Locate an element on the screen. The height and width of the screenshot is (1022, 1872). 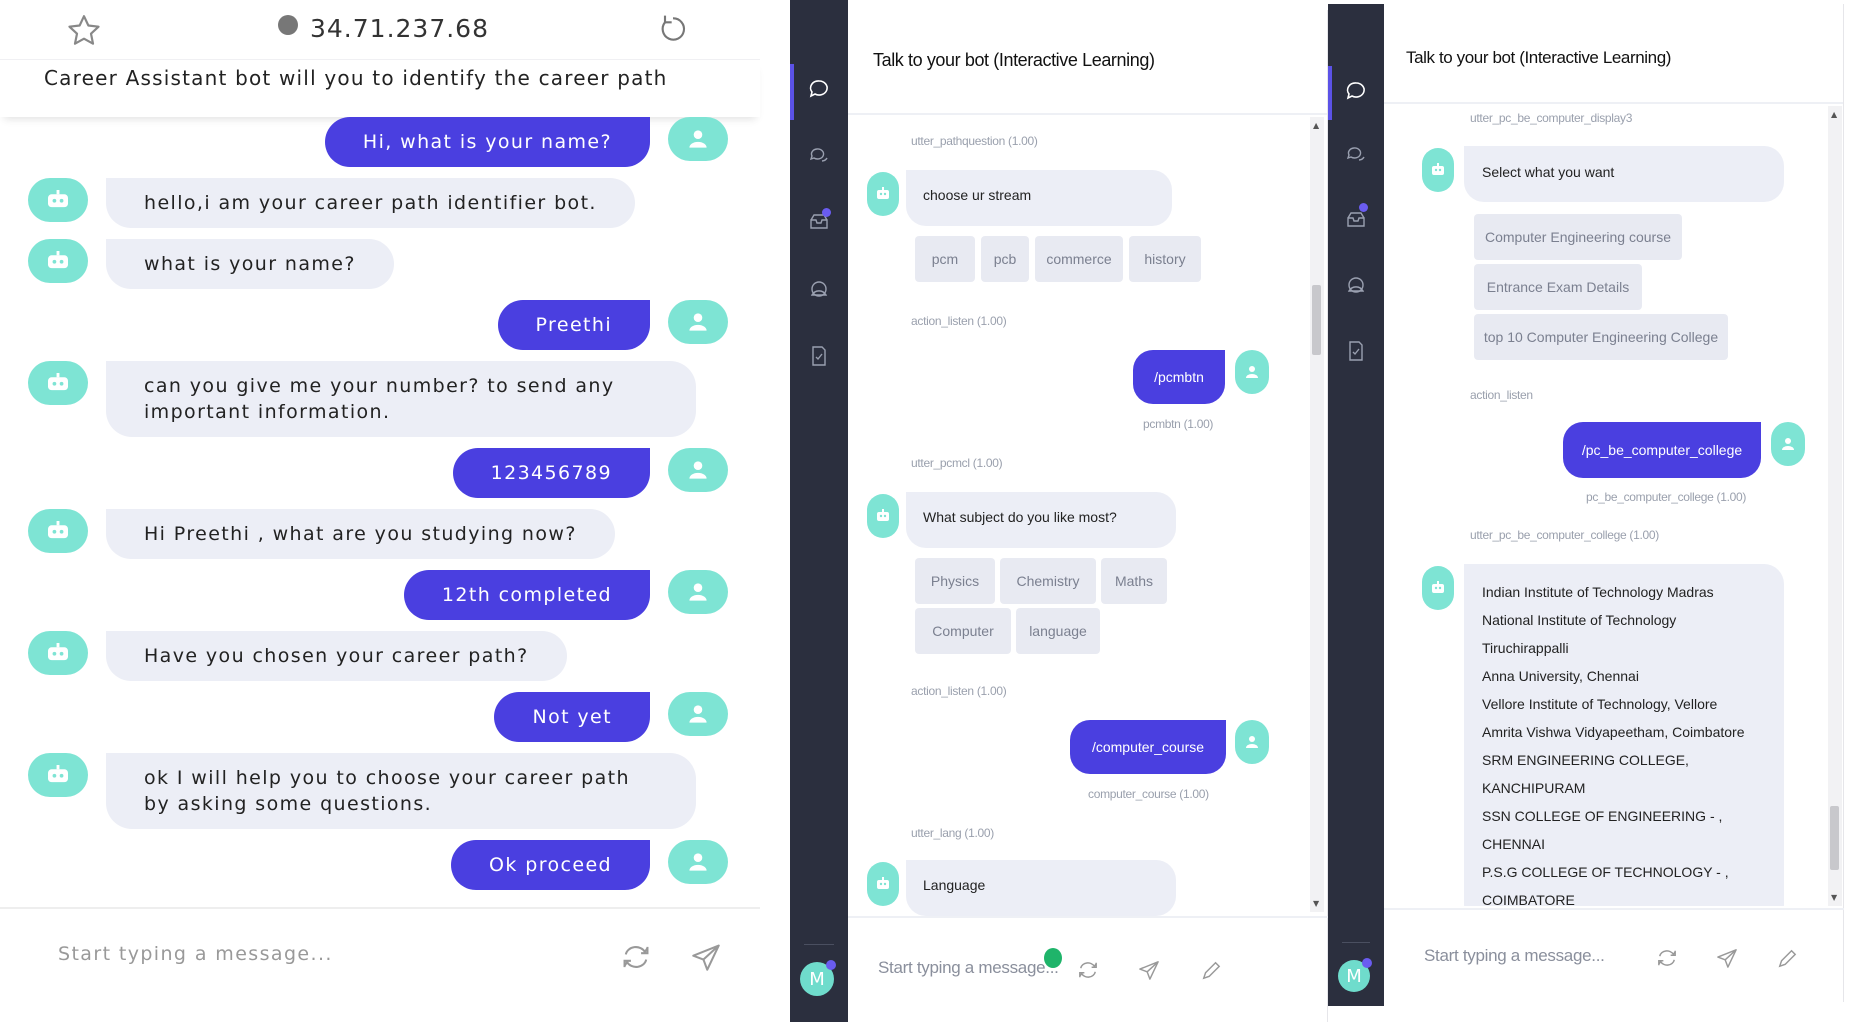
quick-reply-chip: Computer Engineering course is located at coordinates (1578, 237).